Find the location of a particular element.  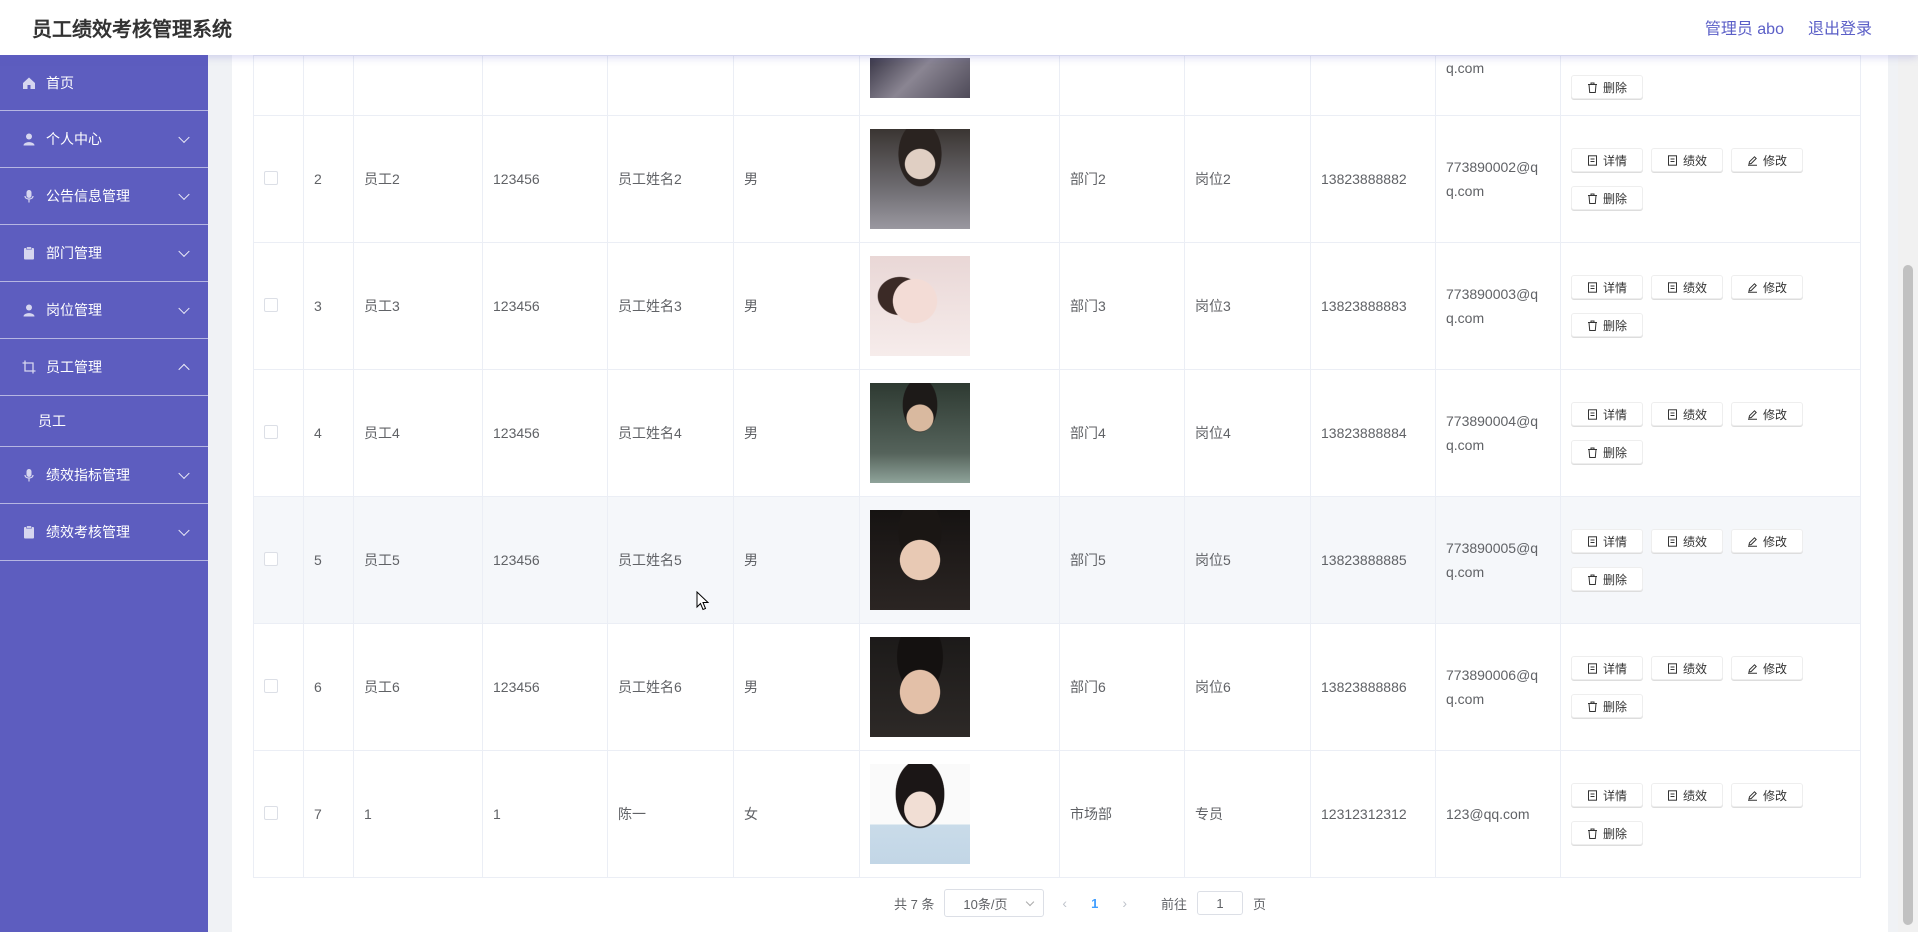

sidebar-item-personal-center: 个人中心 is located at coordinates (104, 139).